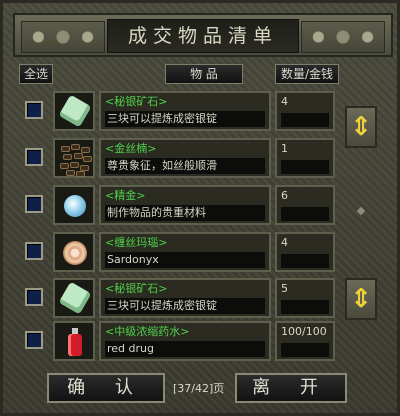 This screenshot has height=416, width=400. I want to click on scroll-thumb, so click(361, 211).